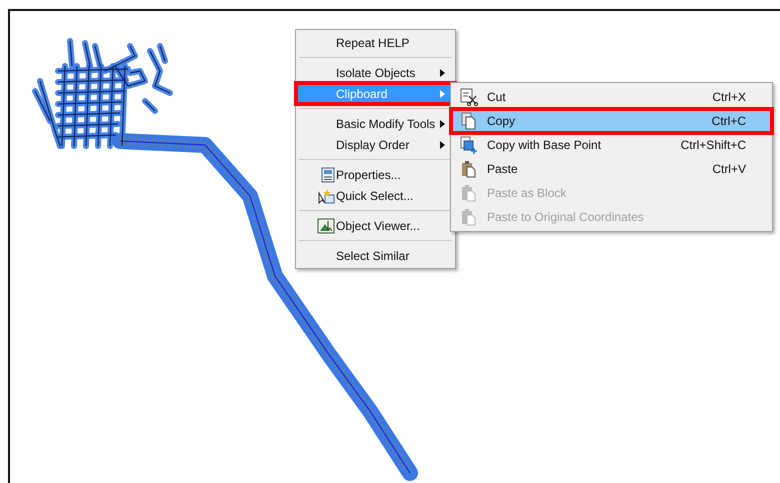 The width and height of the screenshot is (780, 483). I want to click on scissors-icon, so click(469, 97).